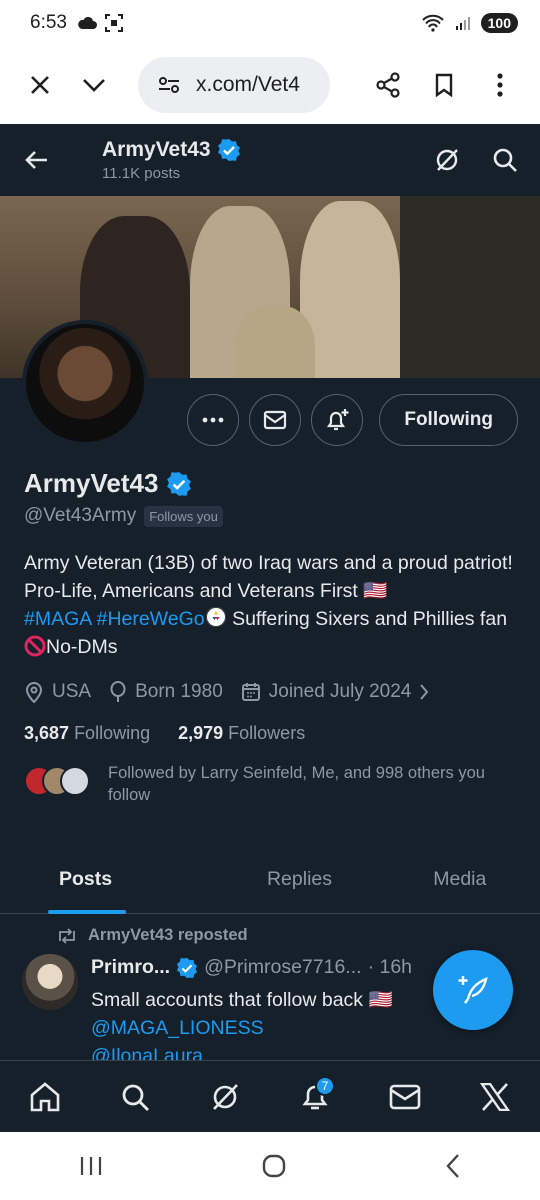  I want to click on posts-count: 11.1K posts, so click(141, 173).